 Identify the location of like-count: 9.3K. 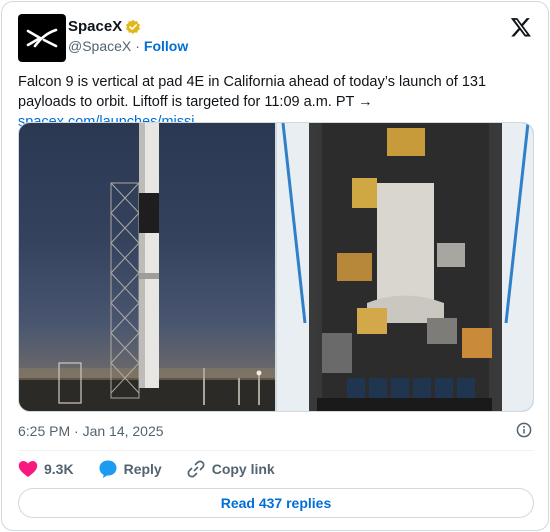
(59, 469).